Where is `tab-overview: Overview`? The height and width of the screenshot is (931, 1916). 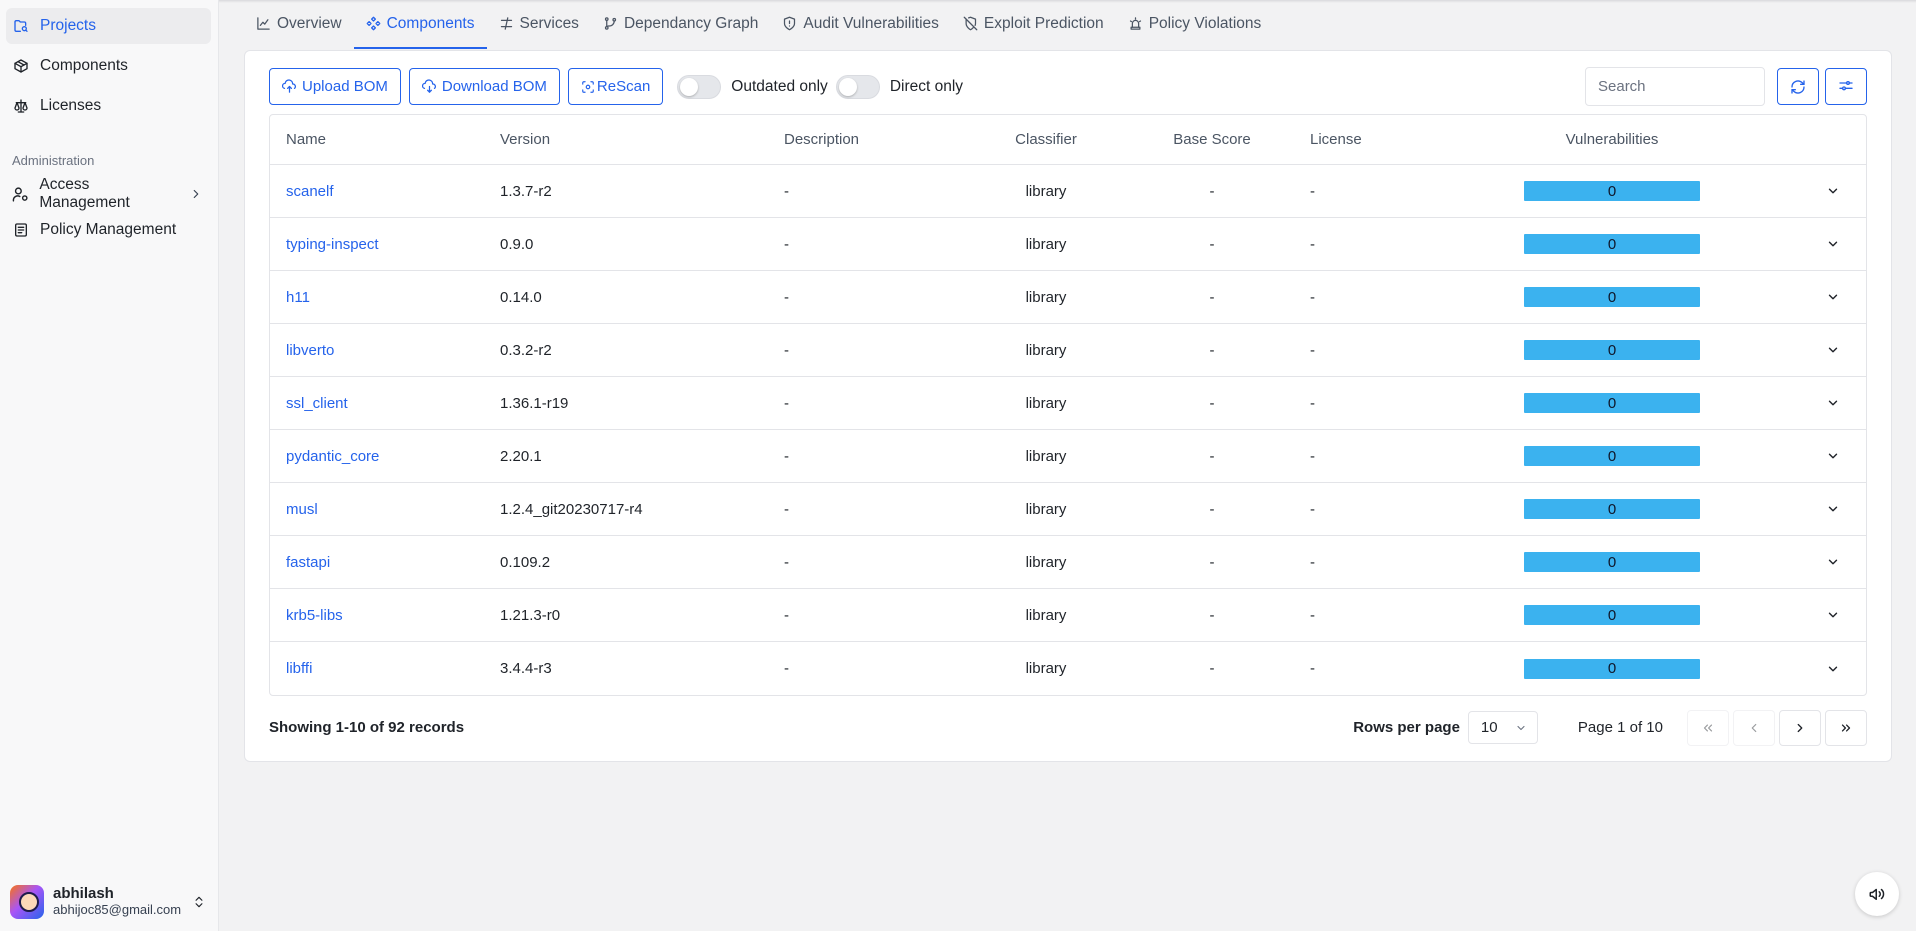 tab-overview: Overview is located at coordinates (299, 24).